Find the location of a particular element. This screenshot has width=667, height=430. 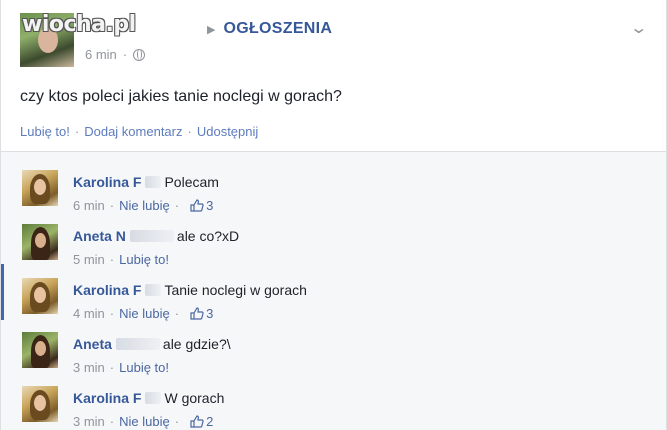

breadcrumb: ▶ OGŁOSZENIA is located at coordinates (208, 29).